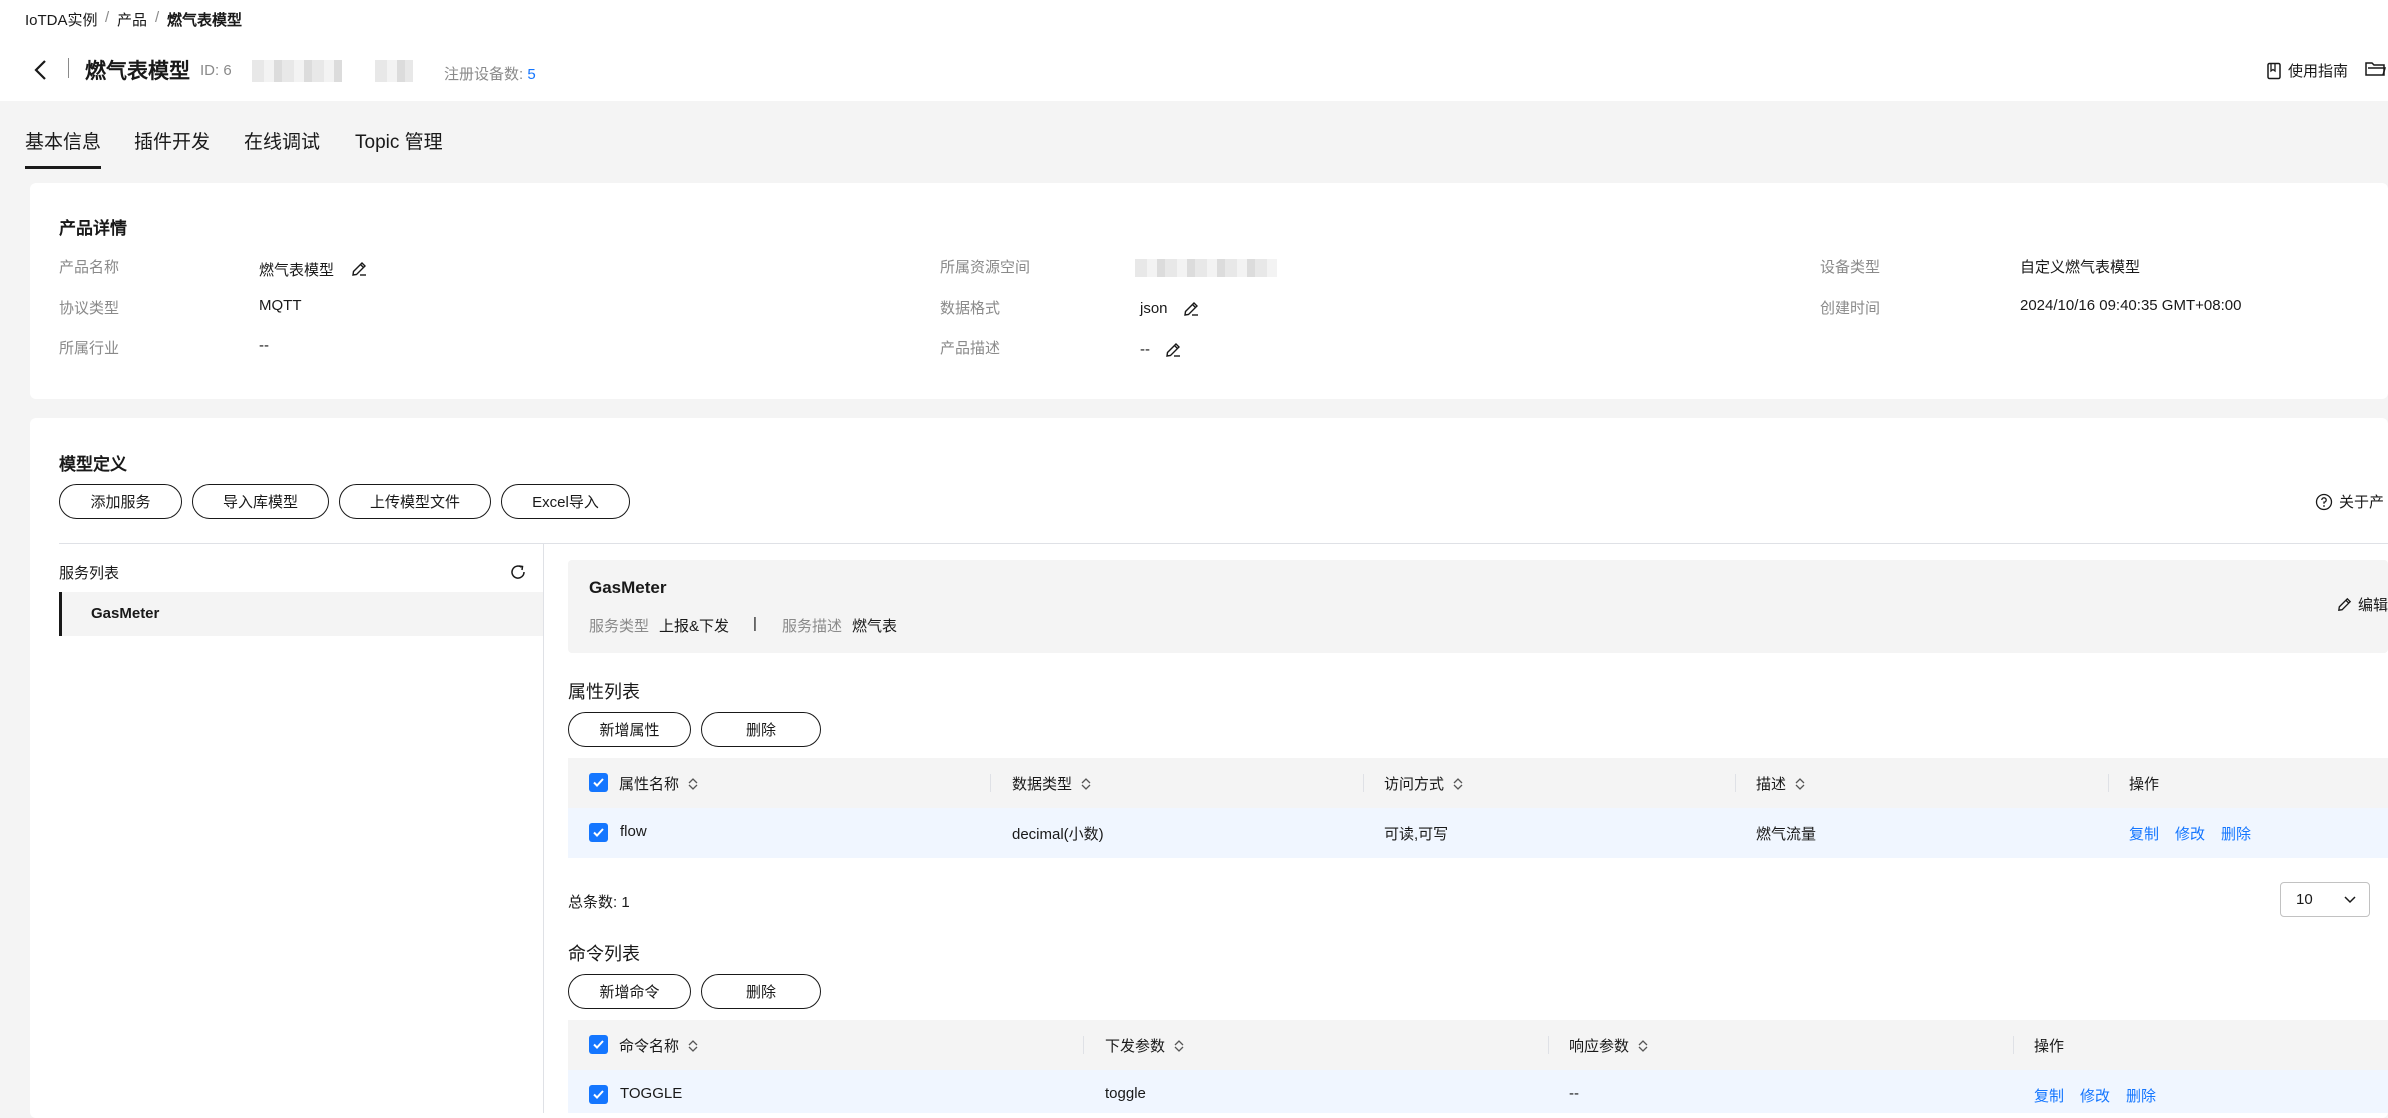  Describe the element at coordinates (2325, 899) in the screenshot. I see `page-size-select: 10` at that location.